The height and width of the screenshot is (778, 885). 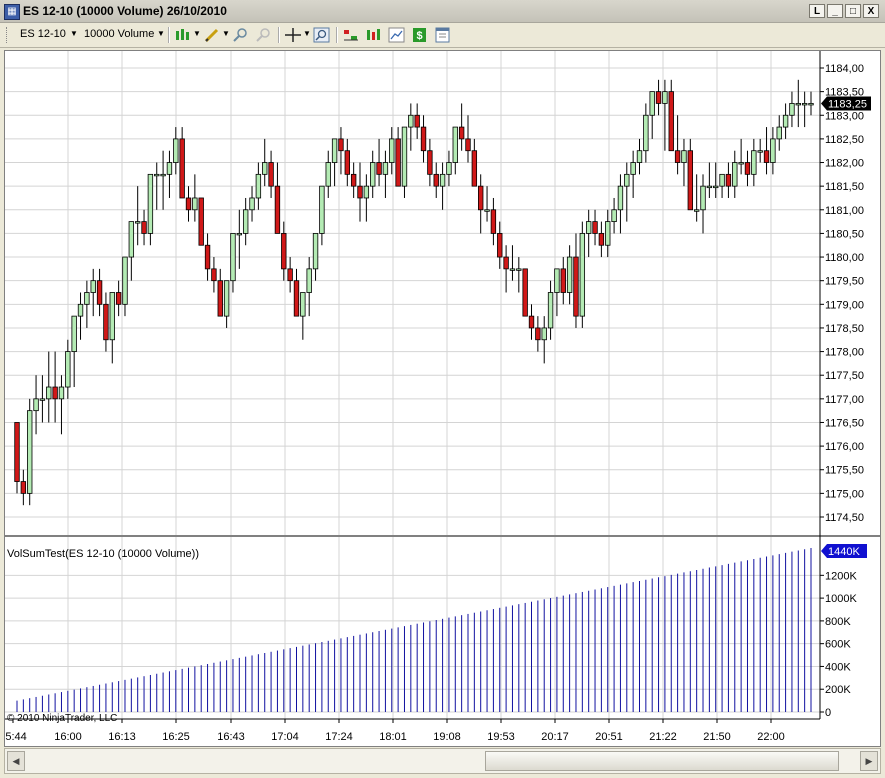 I want to click on price-tick-label: 1174,50, so click(x=844, y=518).